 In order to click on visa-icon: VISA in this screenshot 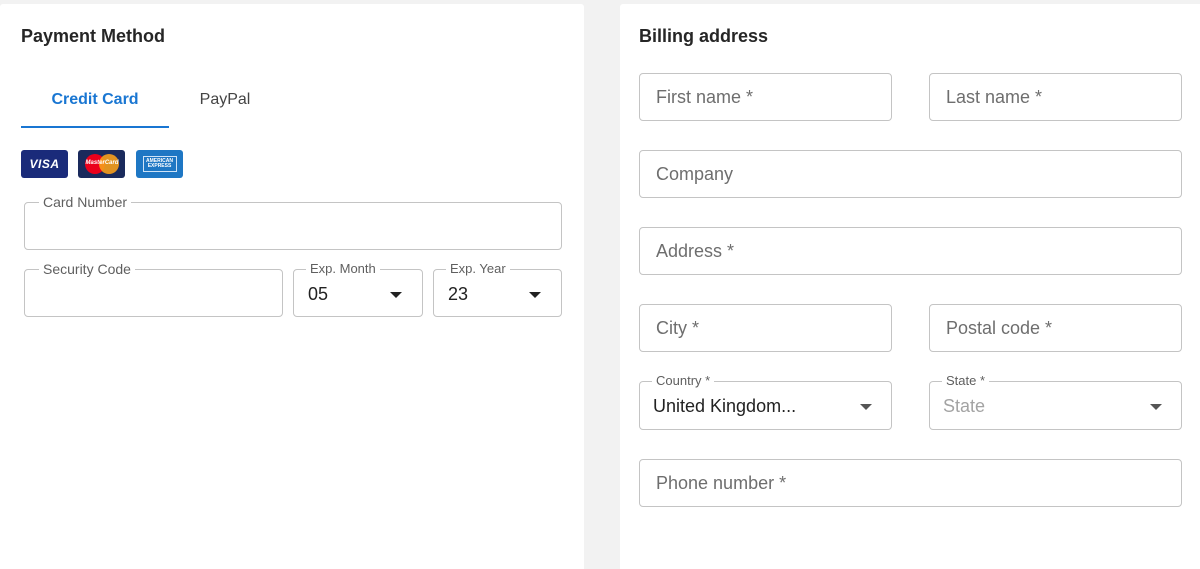, I will do `click(44, 164)`.